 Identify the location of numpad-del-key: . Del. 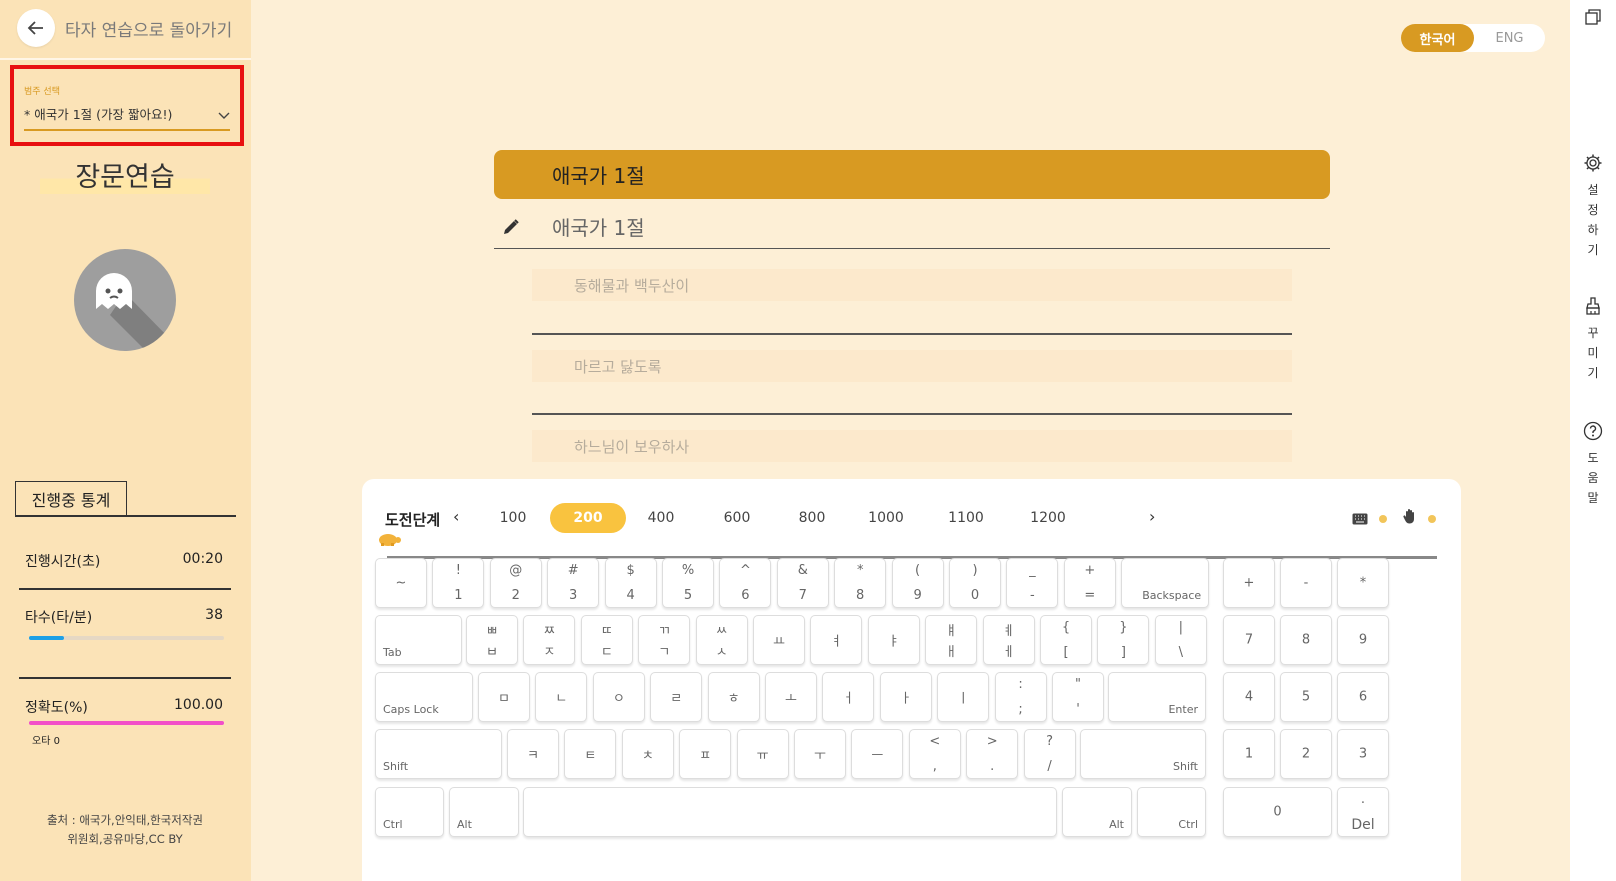
(1363, 812).